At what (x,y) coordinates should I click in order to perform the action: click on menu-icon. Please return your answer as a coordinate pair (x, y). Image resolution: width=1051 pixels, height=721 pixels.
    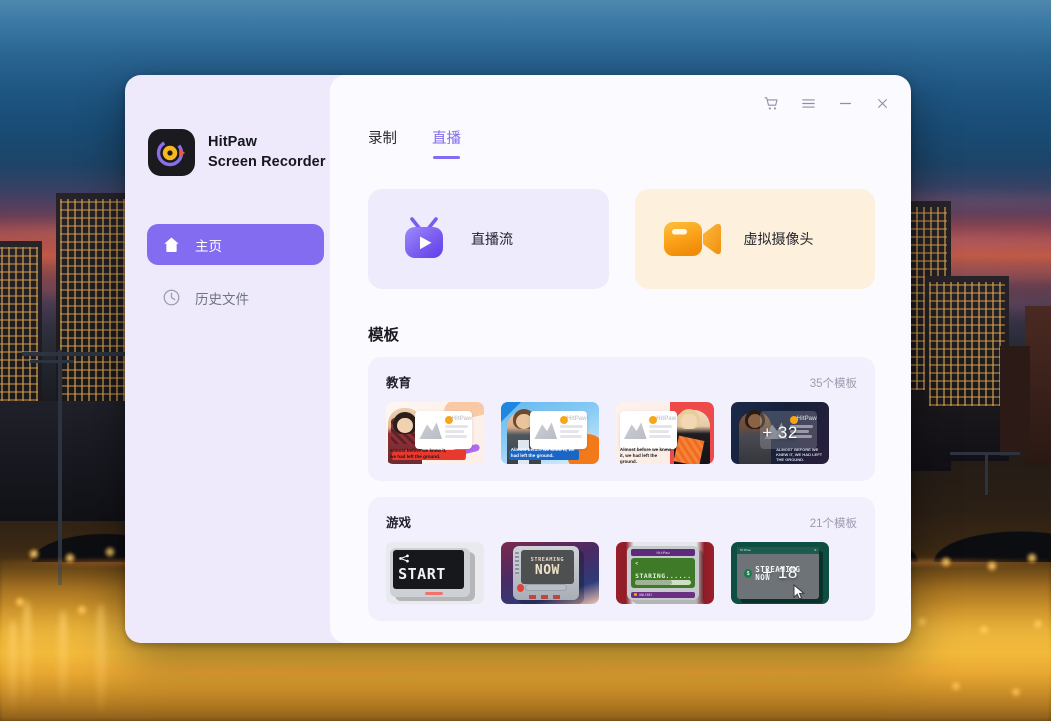
    Looking at the image, I should click on (808, 103).